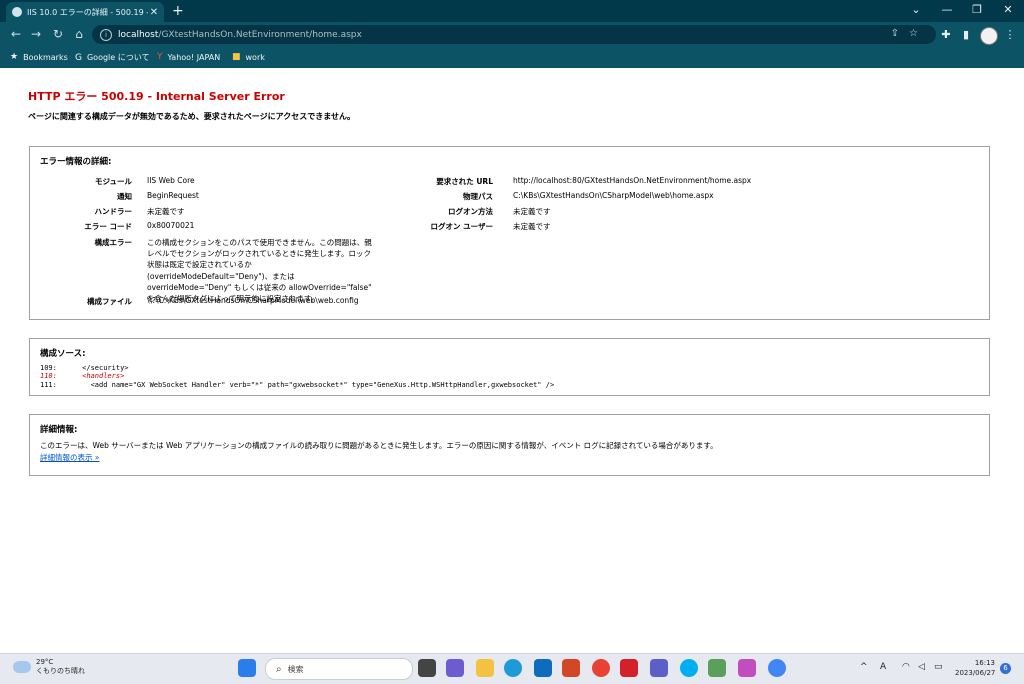  What do you see at coordinates (1008, 9) in the screenshot?
I see `close-window-button: ✕` at bounding box center [1008, 9].